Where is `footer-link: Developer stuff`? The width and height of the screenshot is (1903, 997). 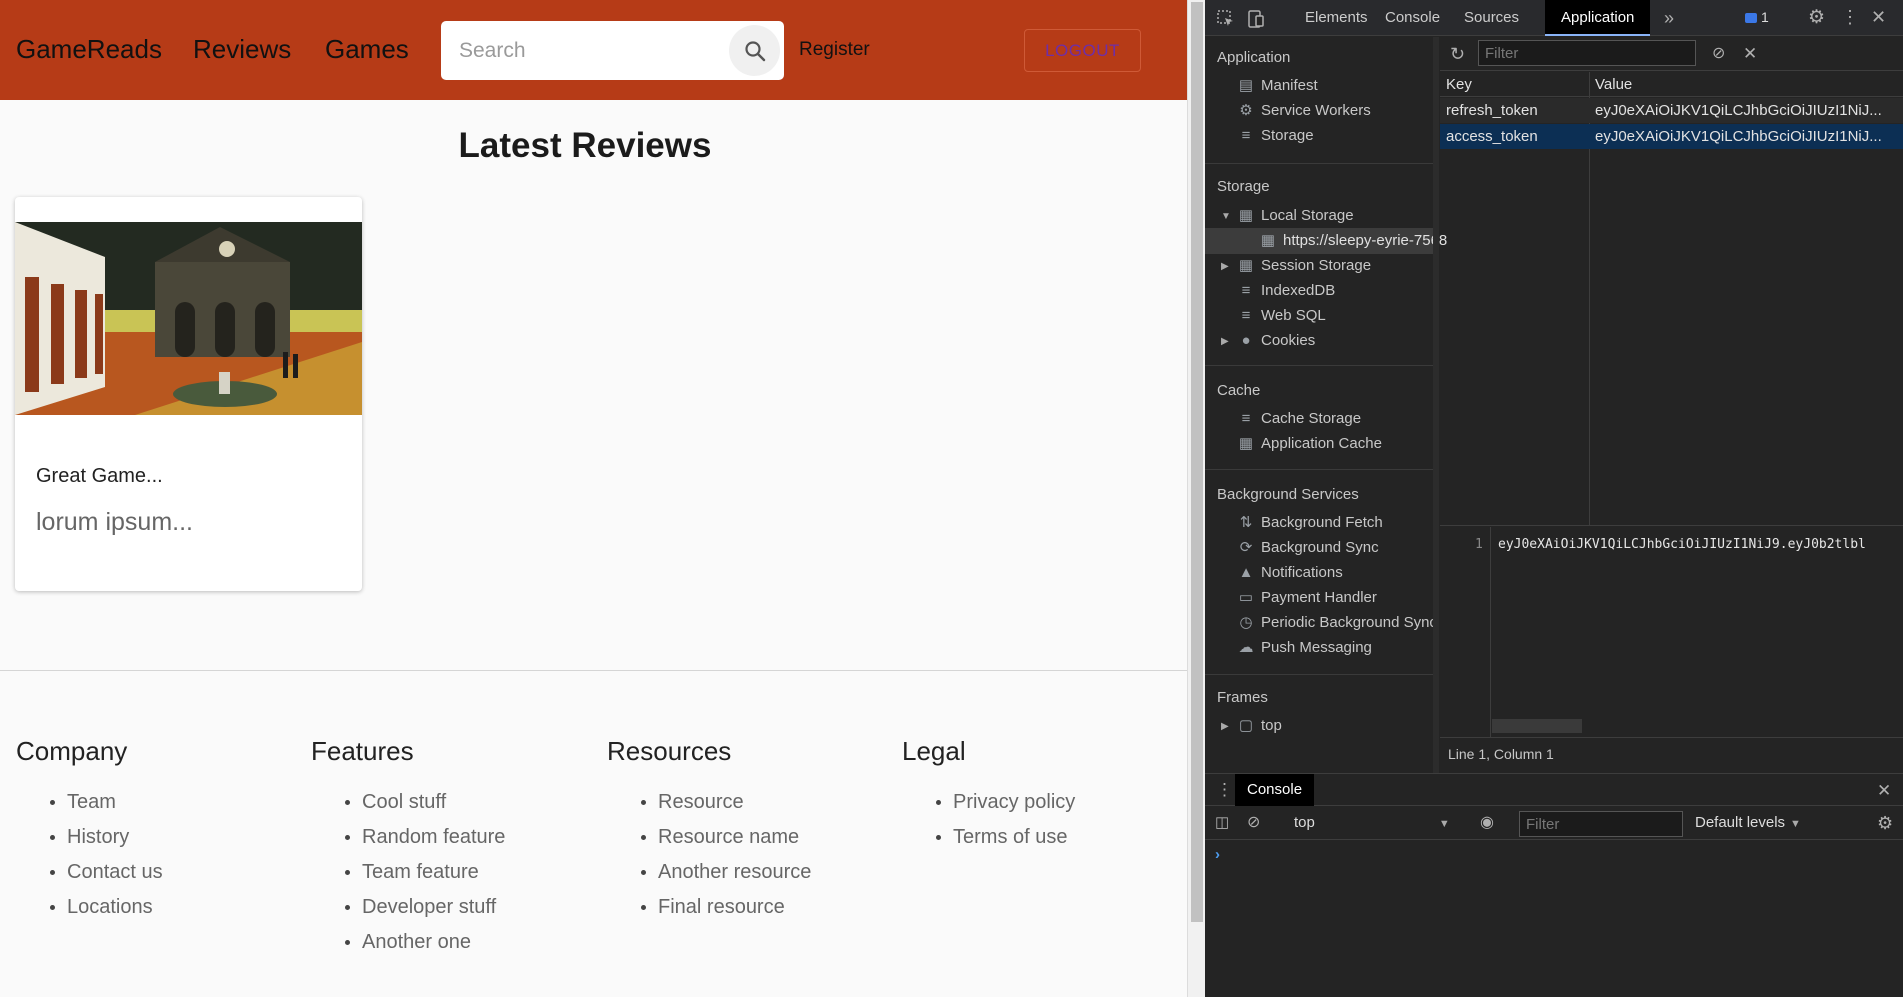
footer-link: Developer stuff is located at coordinates (425, 907).